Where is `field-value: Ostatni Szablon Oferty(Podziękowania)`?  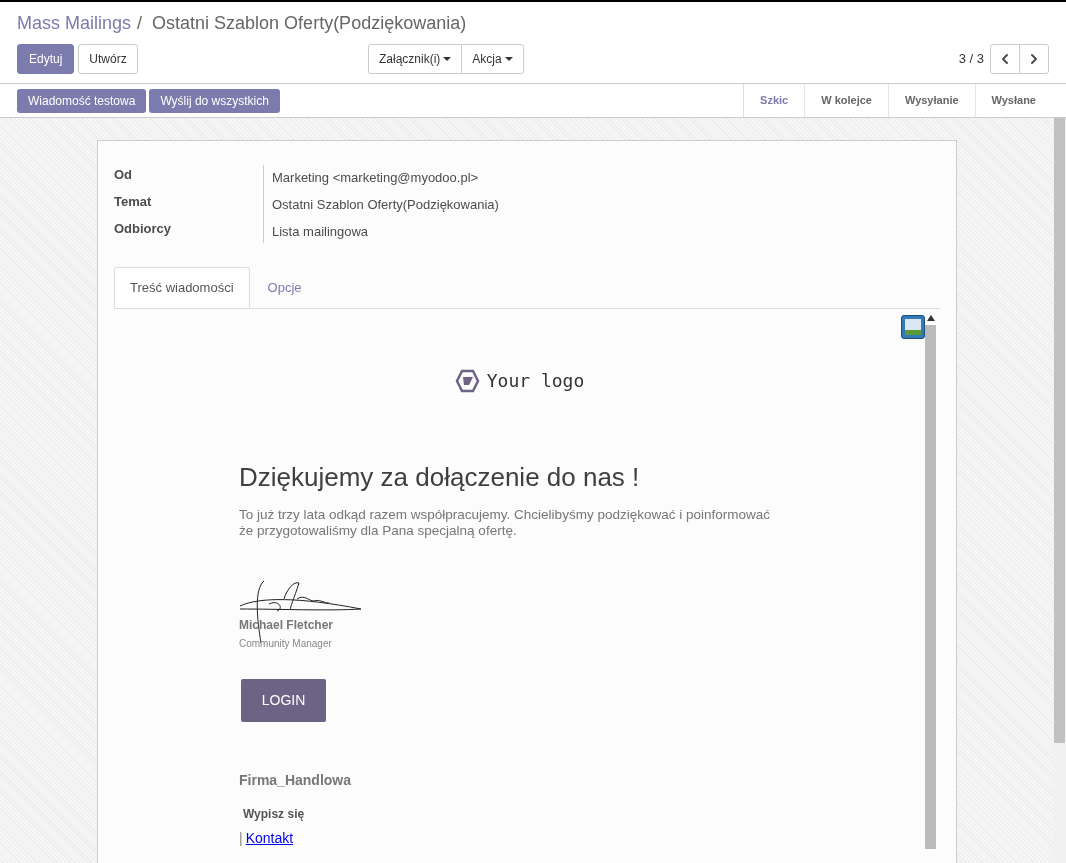 field-value: Ostatni Szablon Oferty(Podziękowania) is located at coordinates (386, 204).